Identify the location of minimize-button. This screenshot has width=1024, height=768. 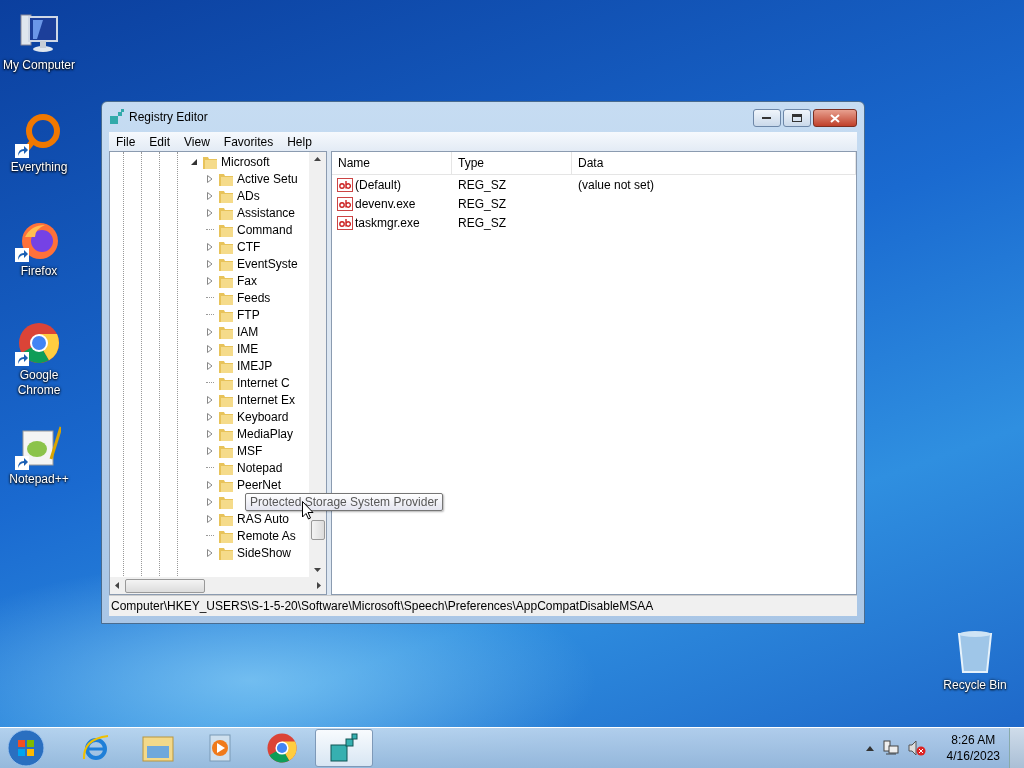
(767, 118).